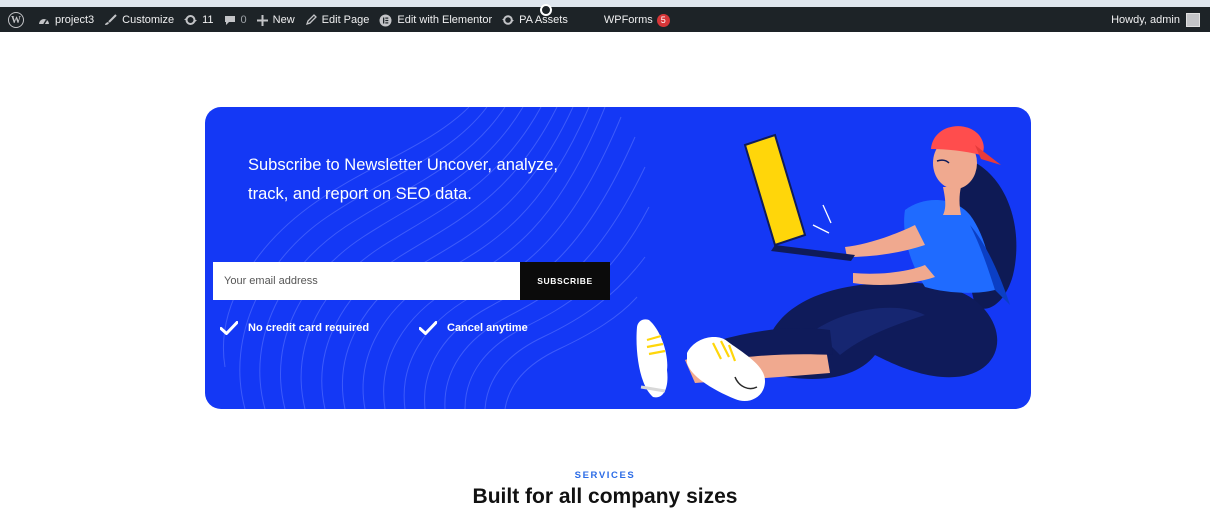  Describe the element at coordinates (605, 496) in the screenshot. I see `services-title: Built for all company sizes` at that location.